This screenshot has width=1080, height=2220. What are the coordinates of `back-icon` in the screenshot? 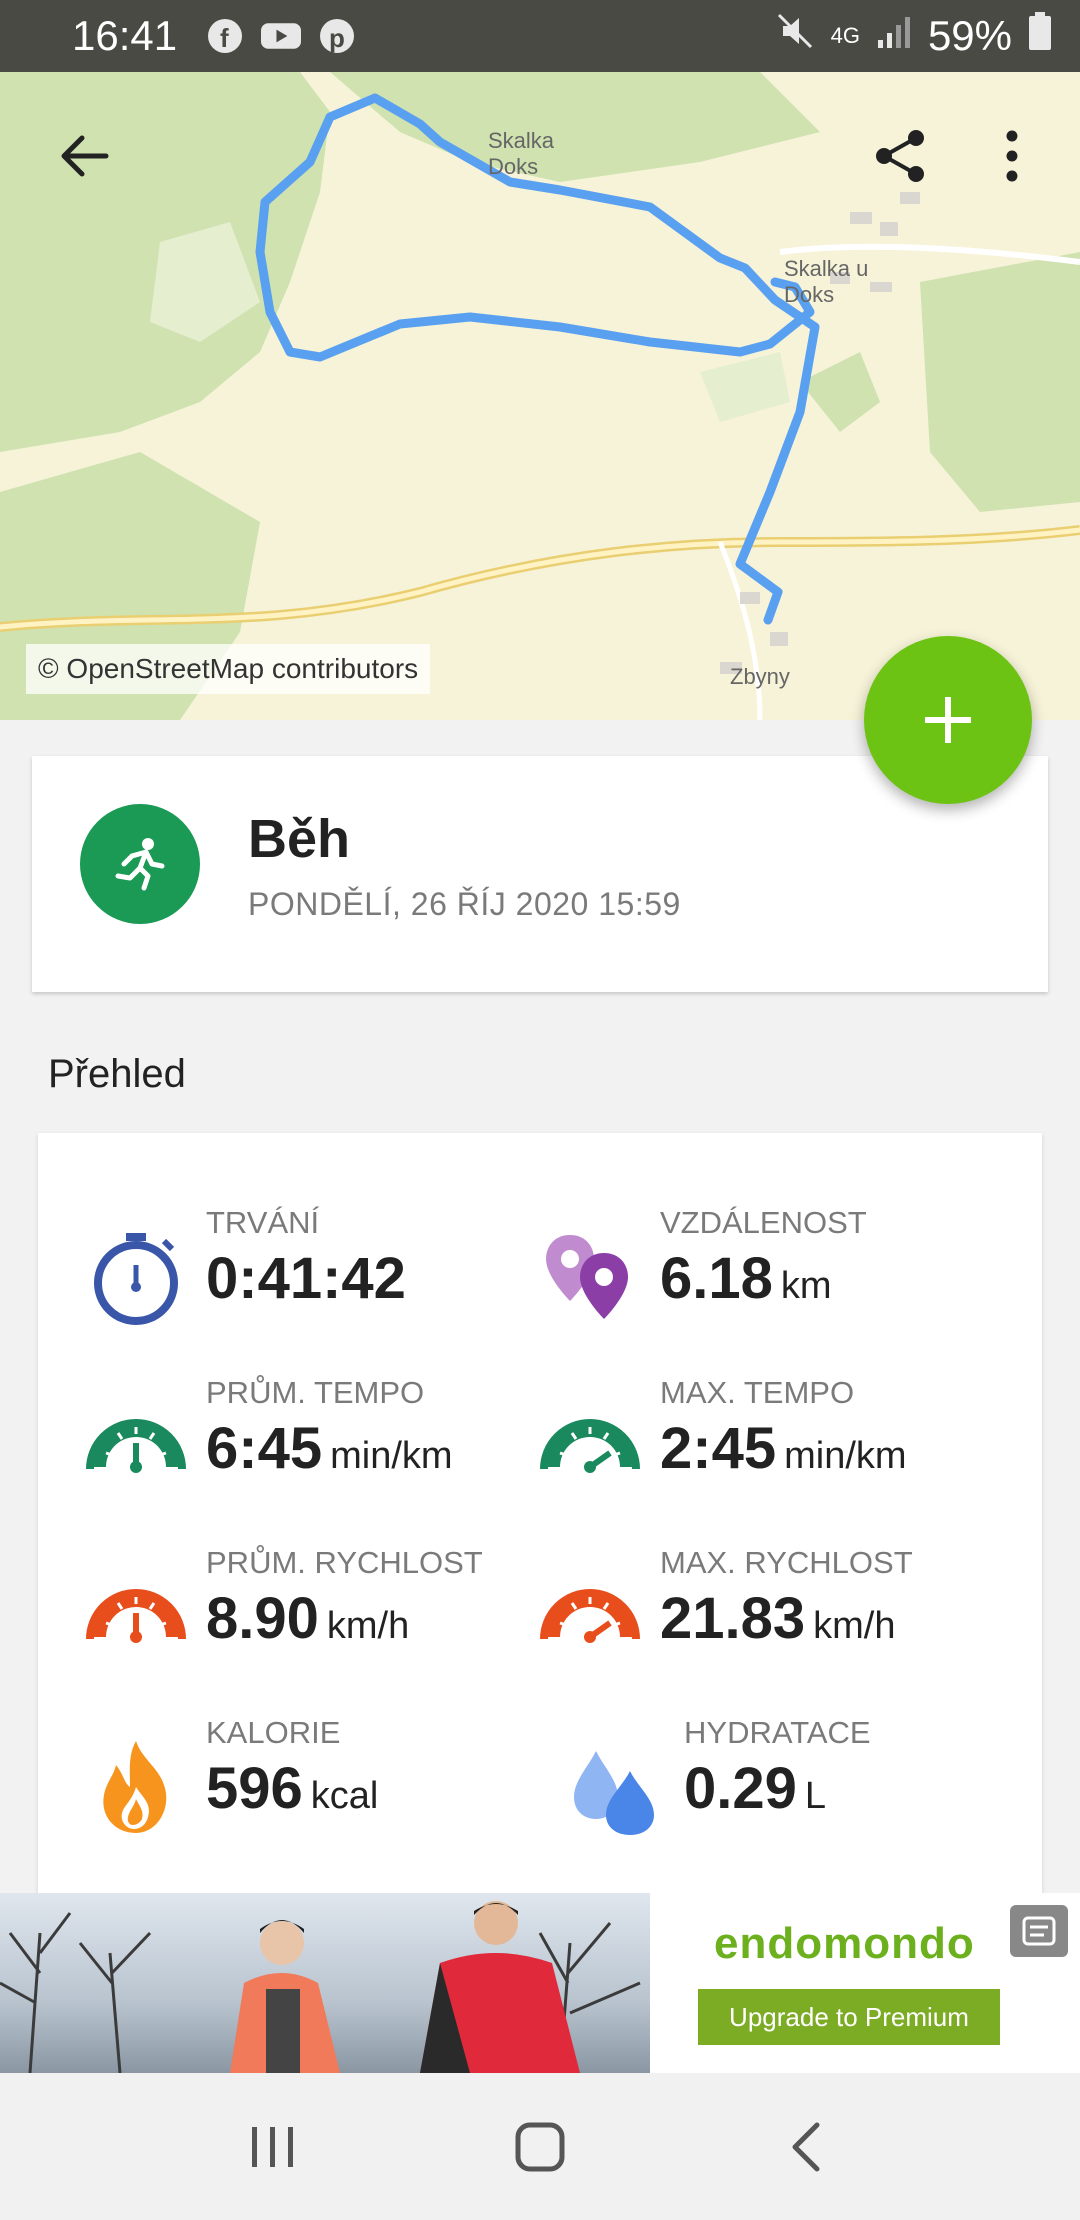 It's located at (806, 2146).